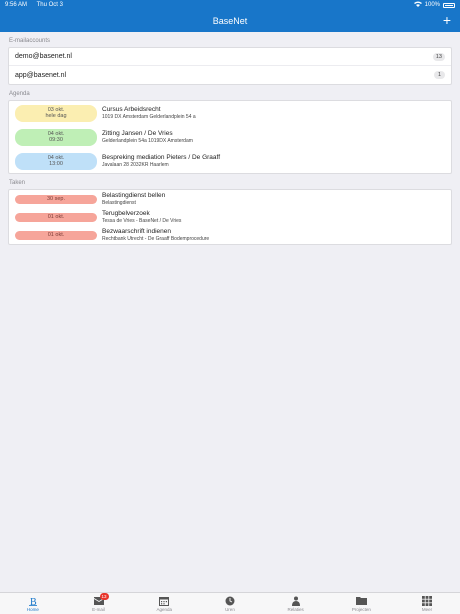 Image resolution: width=460 pixels, height=614 pixels. Describe the element at coordinates (134, 195) in the screenshot. I see `task-title: Belastingdienst bellen` at that location.